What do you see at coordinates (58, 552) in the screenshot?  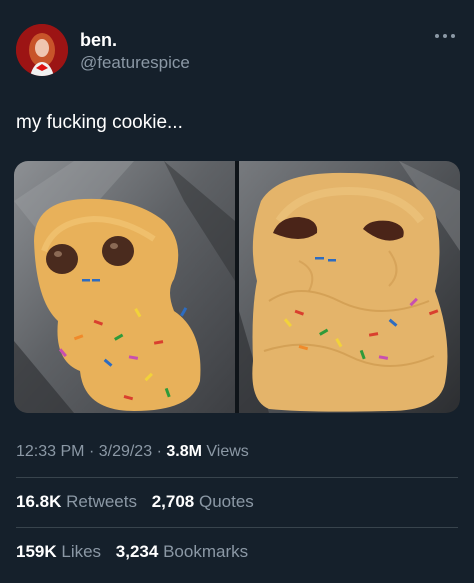 I see `likes-link: 159K Likes` at bounding box center [58, 552].